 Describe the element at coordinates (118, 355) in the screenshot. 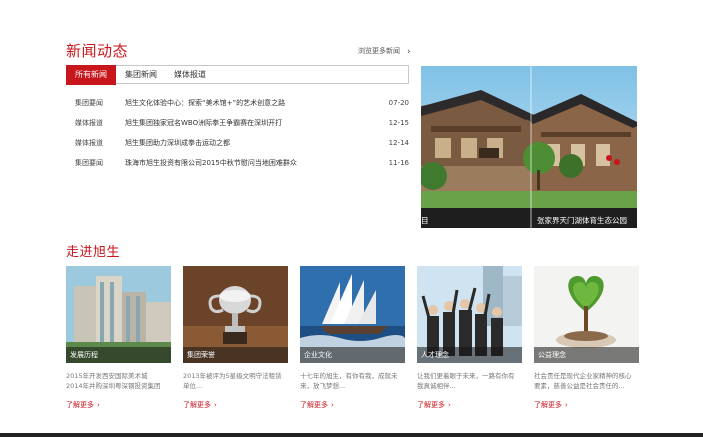

I see `card-label: 发展历程` at that location.